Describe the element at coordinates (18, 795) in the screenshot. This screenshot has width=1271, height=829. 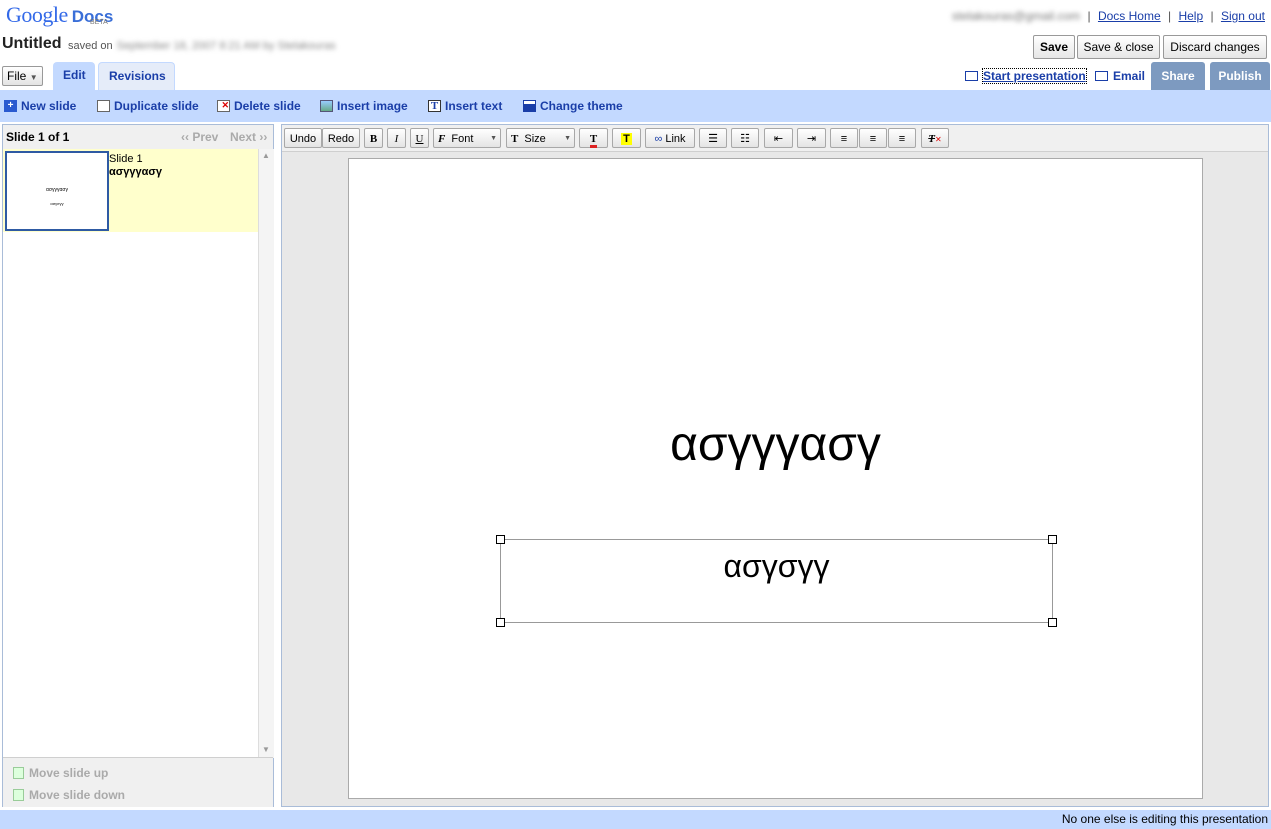
I see `arrow-down-icon` at that location.